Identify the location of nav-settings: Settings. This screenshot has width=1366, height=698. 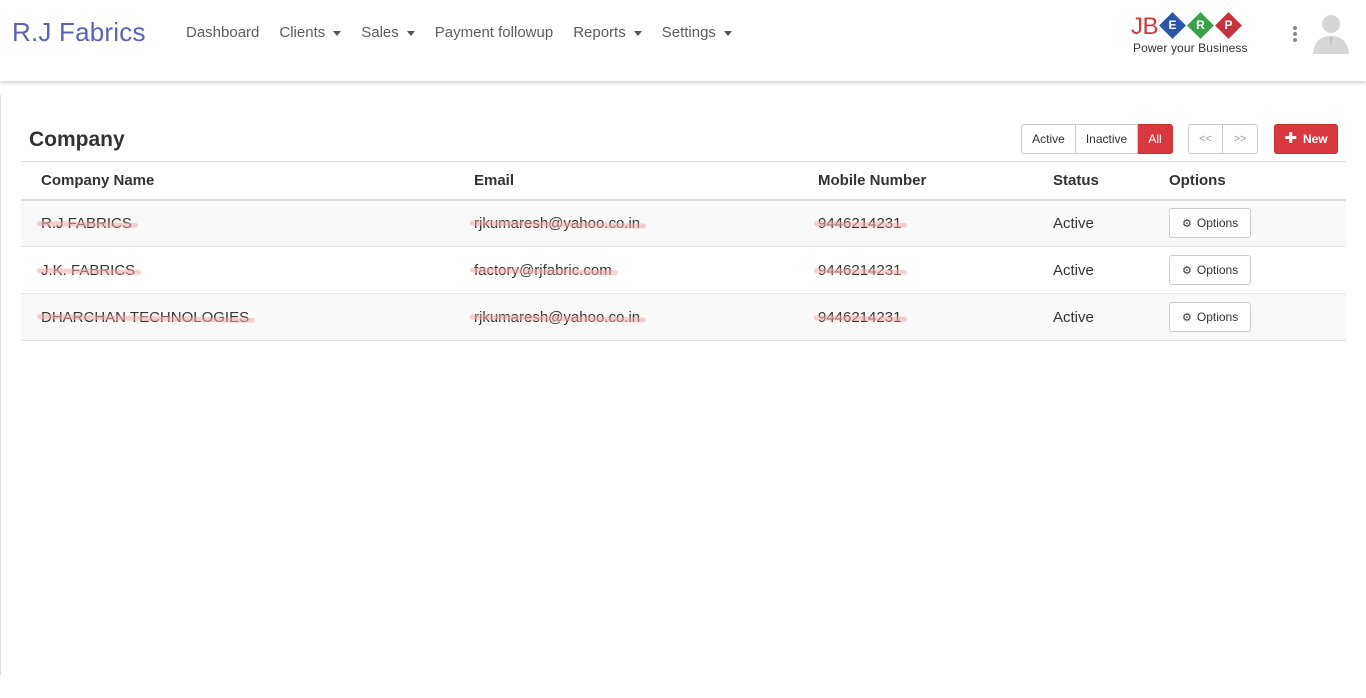
(697, 32).